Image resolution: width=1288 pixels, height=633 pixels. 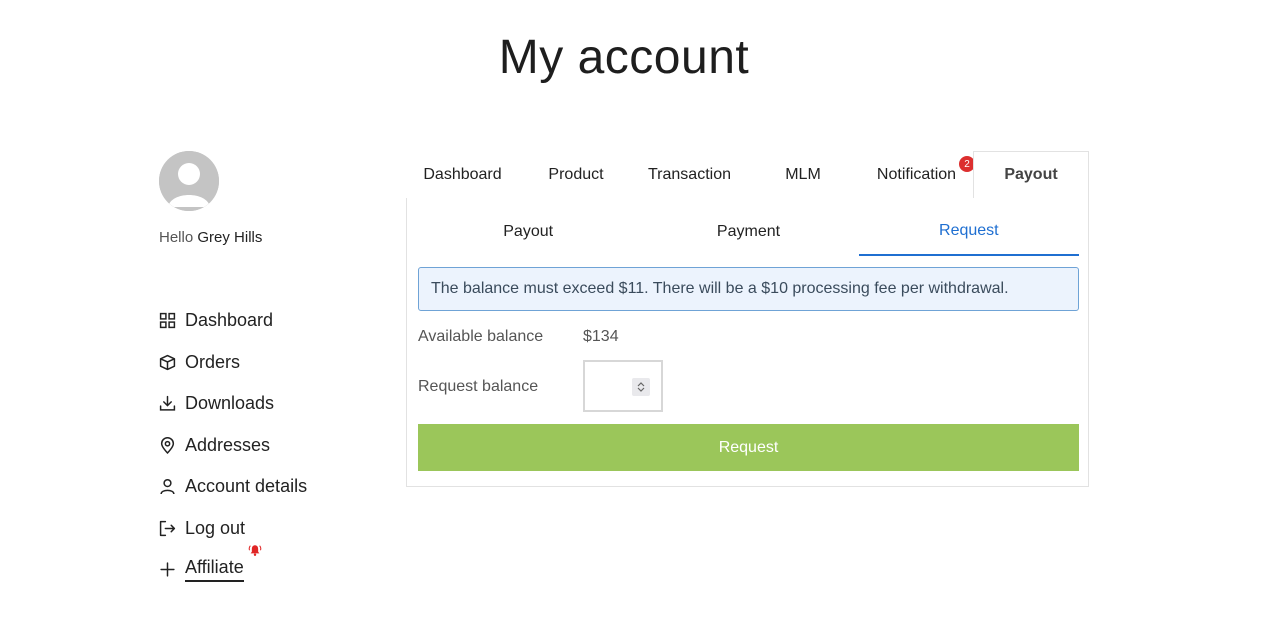 I want to click on tab-payout: Payout, so click(x=1031, y=175).